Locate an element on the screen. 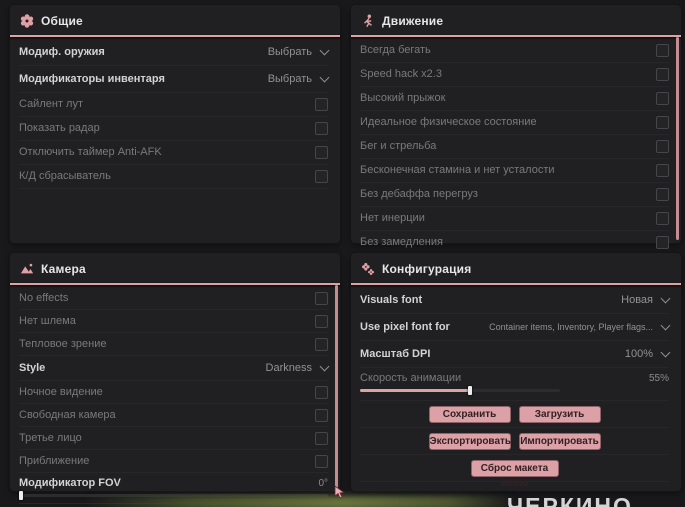 The height and width of the screenshot is (507, 685). row-label: Тепловое зрение is located at coordinates (63, 343).